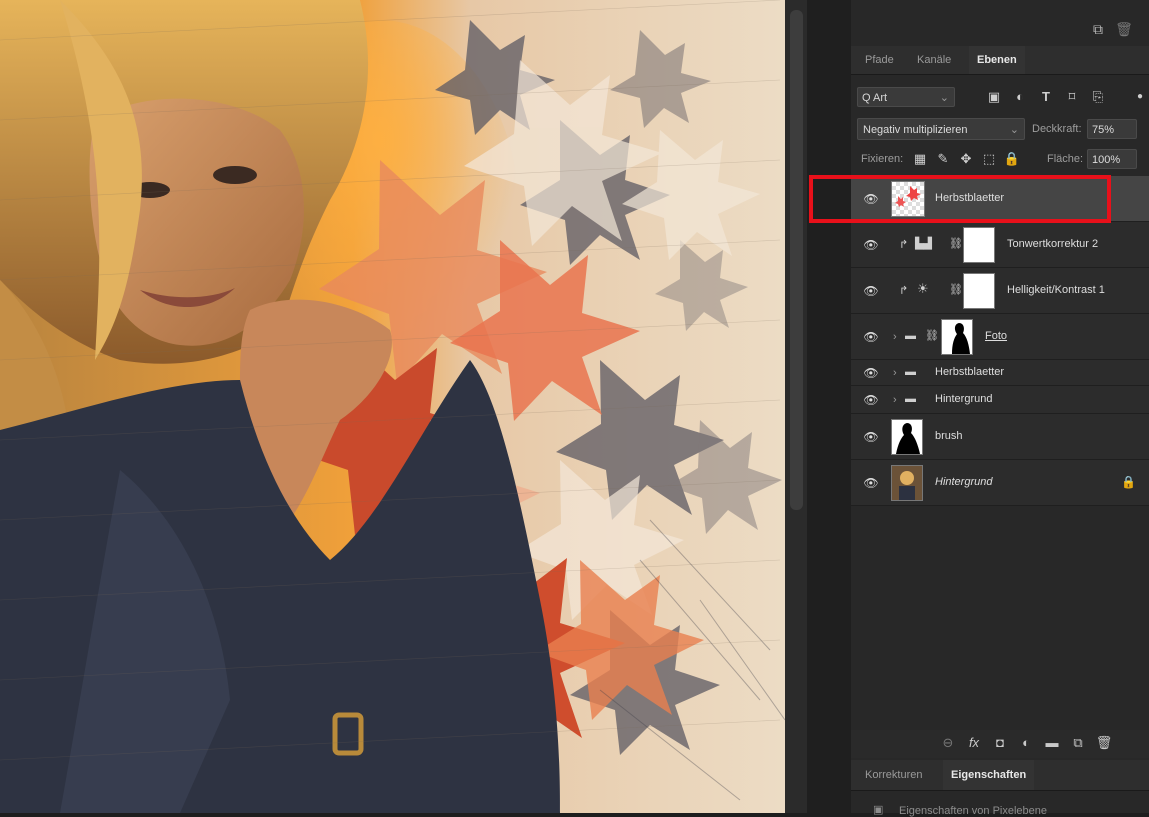 The width and height of the screenshot is (1149, 817). I want to click on layer-row-herbstblaetter-group: 👁 › ▬ Herbstblaetter, so click(1000, 373).